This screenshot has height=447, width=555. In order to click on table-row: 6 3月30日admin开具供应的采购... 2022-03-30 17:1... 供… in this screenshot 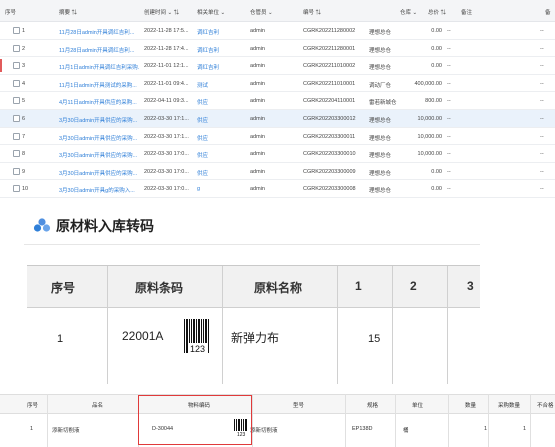, I will do `click(277, 119)`.